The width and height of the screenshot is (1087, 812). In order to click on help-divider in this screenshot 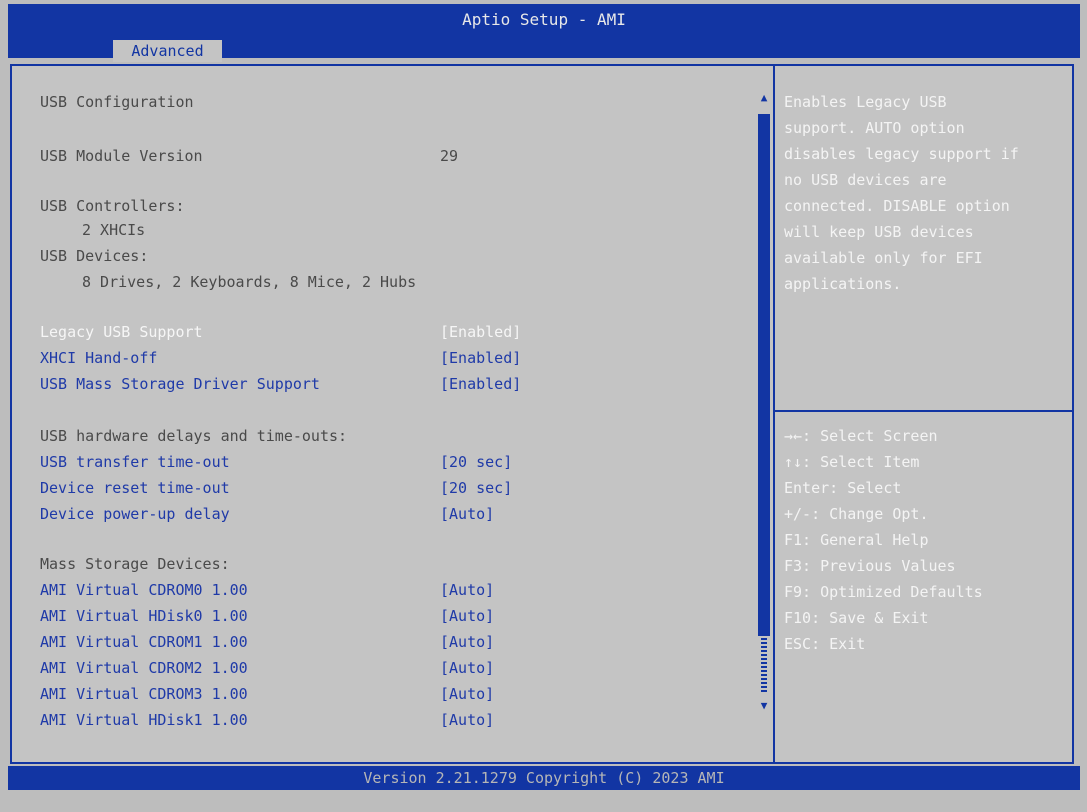, I will do `click(923, 411)`.